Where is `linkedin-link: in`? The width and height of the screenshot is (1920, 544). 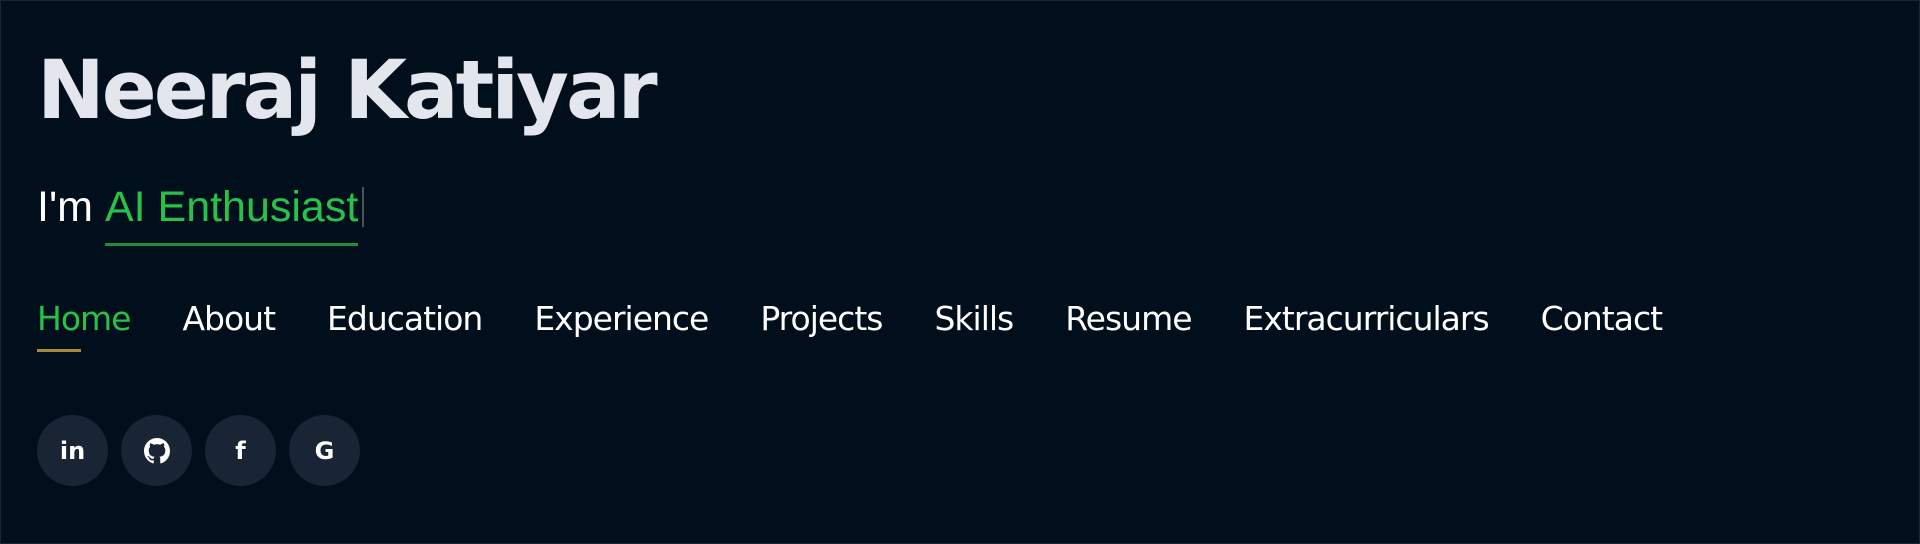 linkedin-link: in is located at coordinates (72, 450).